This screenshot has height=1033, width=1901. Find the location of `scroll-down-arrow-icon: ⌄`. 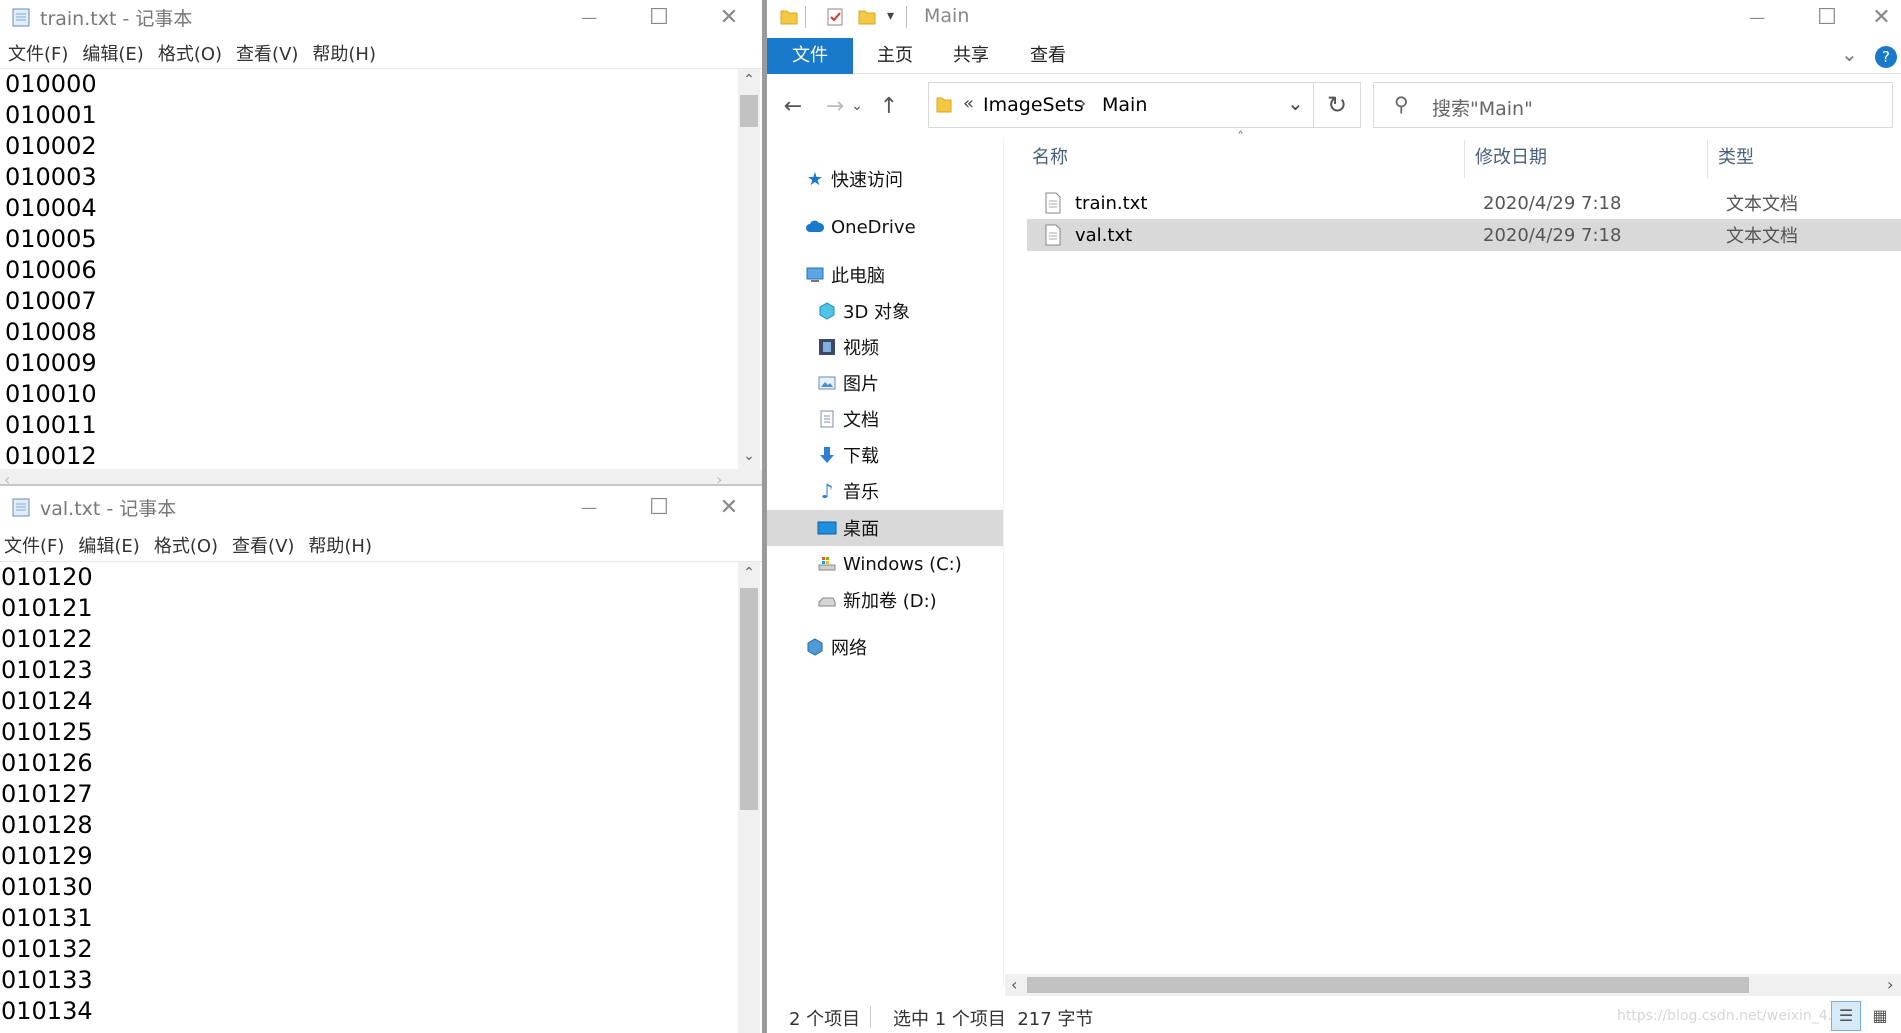

scroll-down-arrow-icon: ⌄ is located at coordinates (749, 456).